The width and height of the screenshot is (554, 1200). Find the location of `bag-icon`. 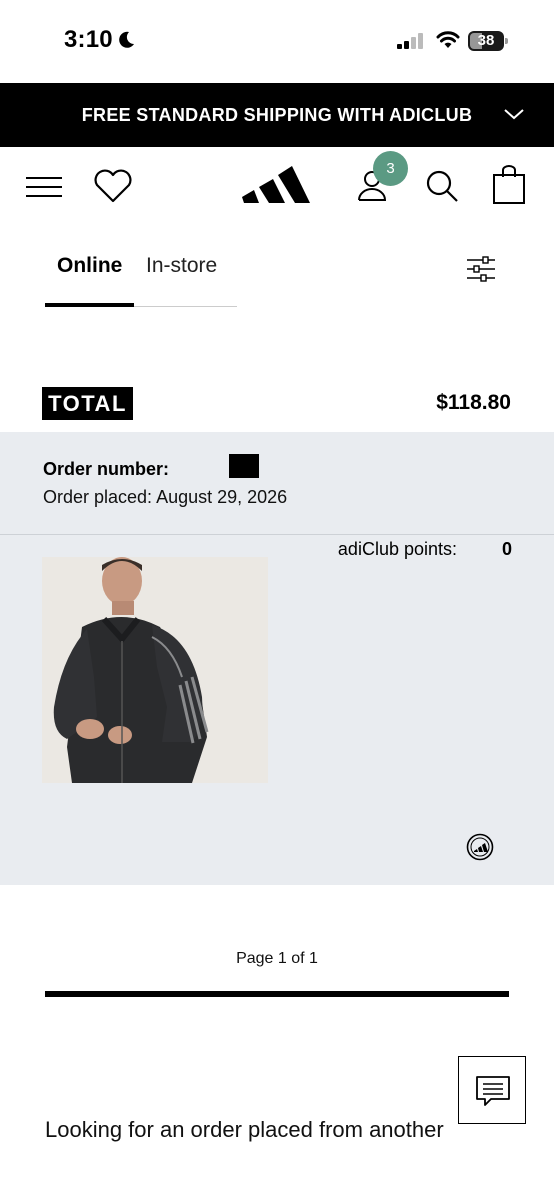

bag-icon is located at coordinates (509, 185).